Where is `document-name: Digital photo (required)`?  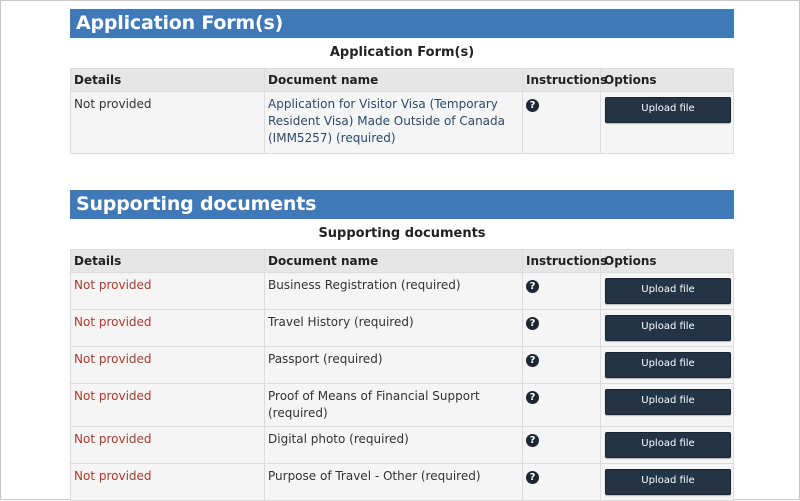 document-name: Digital photo (required) is located at coordinates (338, 439).